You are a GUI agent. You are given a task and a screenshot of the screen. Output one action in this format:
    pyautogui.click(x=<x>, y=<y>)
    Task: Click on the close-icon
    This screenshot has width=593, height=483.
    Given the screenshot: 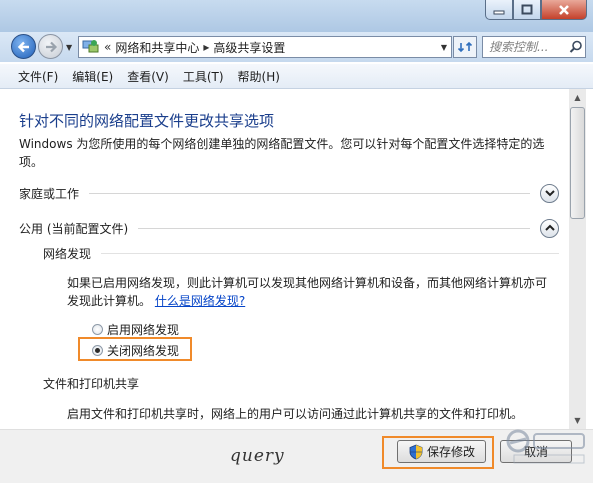 What is the action you would take?
    pyautogui.click(x=564, y=9)
    